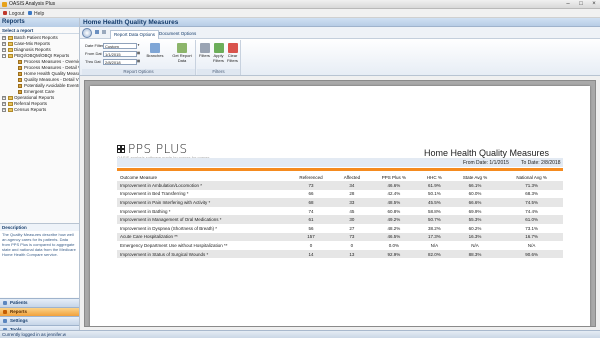 This screenshot has height=338, width=600. I want to click on value-cell: 13, so click(351, 254).